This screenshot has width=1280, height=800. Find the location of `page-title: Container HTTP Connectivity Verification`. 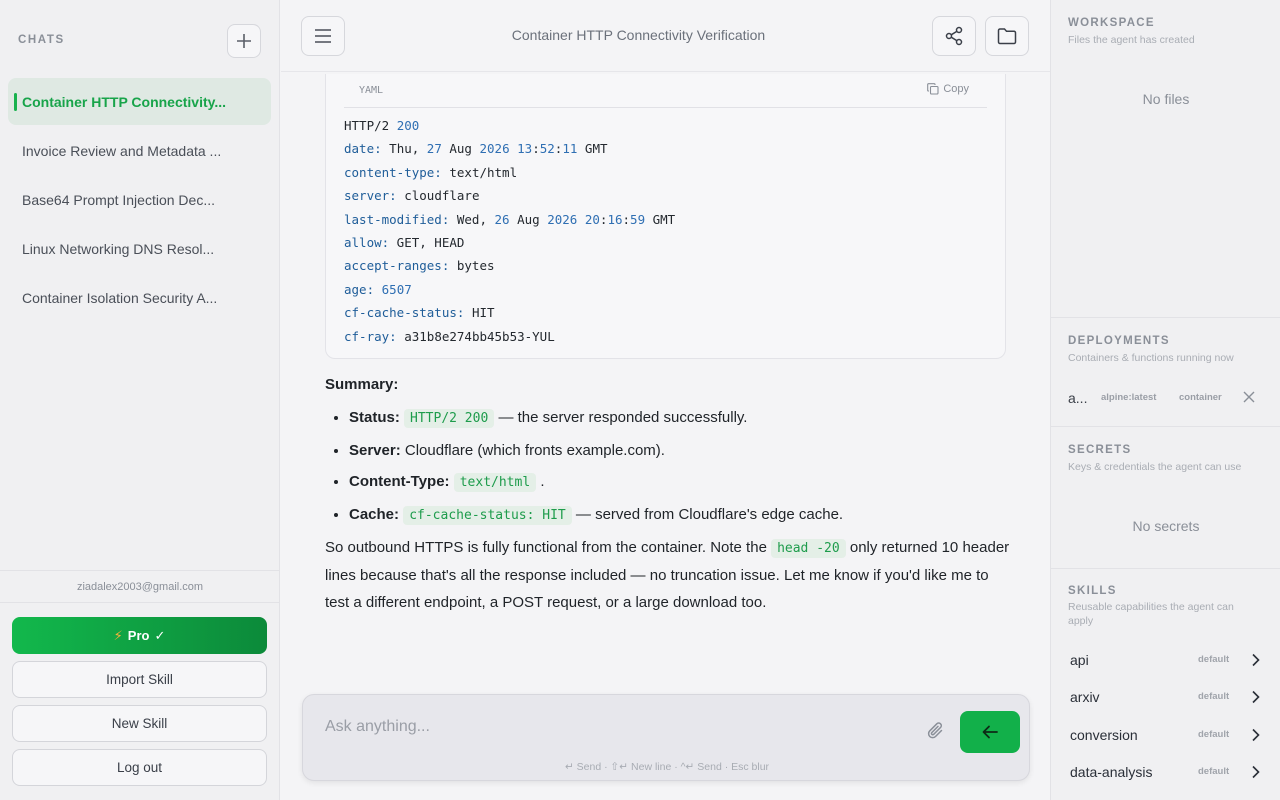

page-title: Container HTTP Connectivity Verification is located at coordinates (638, 35).